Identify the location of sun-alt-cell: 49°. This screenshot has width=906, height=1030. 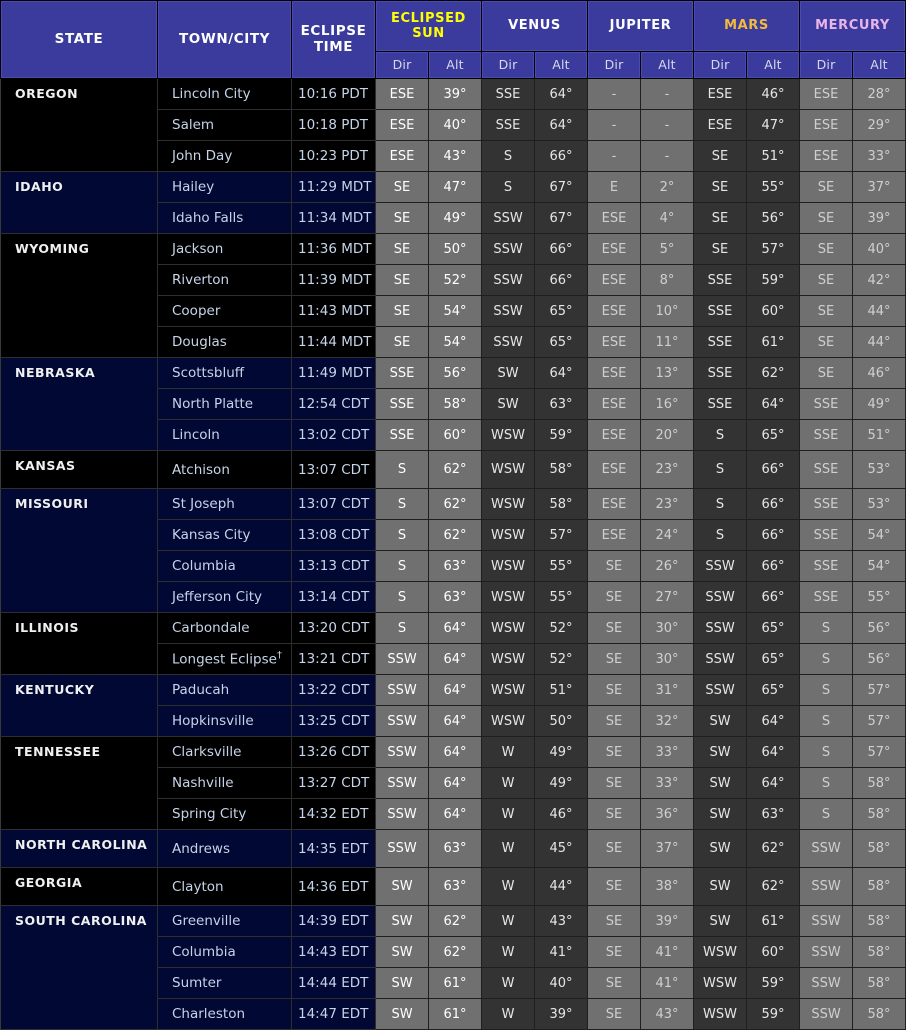
(455, 218).